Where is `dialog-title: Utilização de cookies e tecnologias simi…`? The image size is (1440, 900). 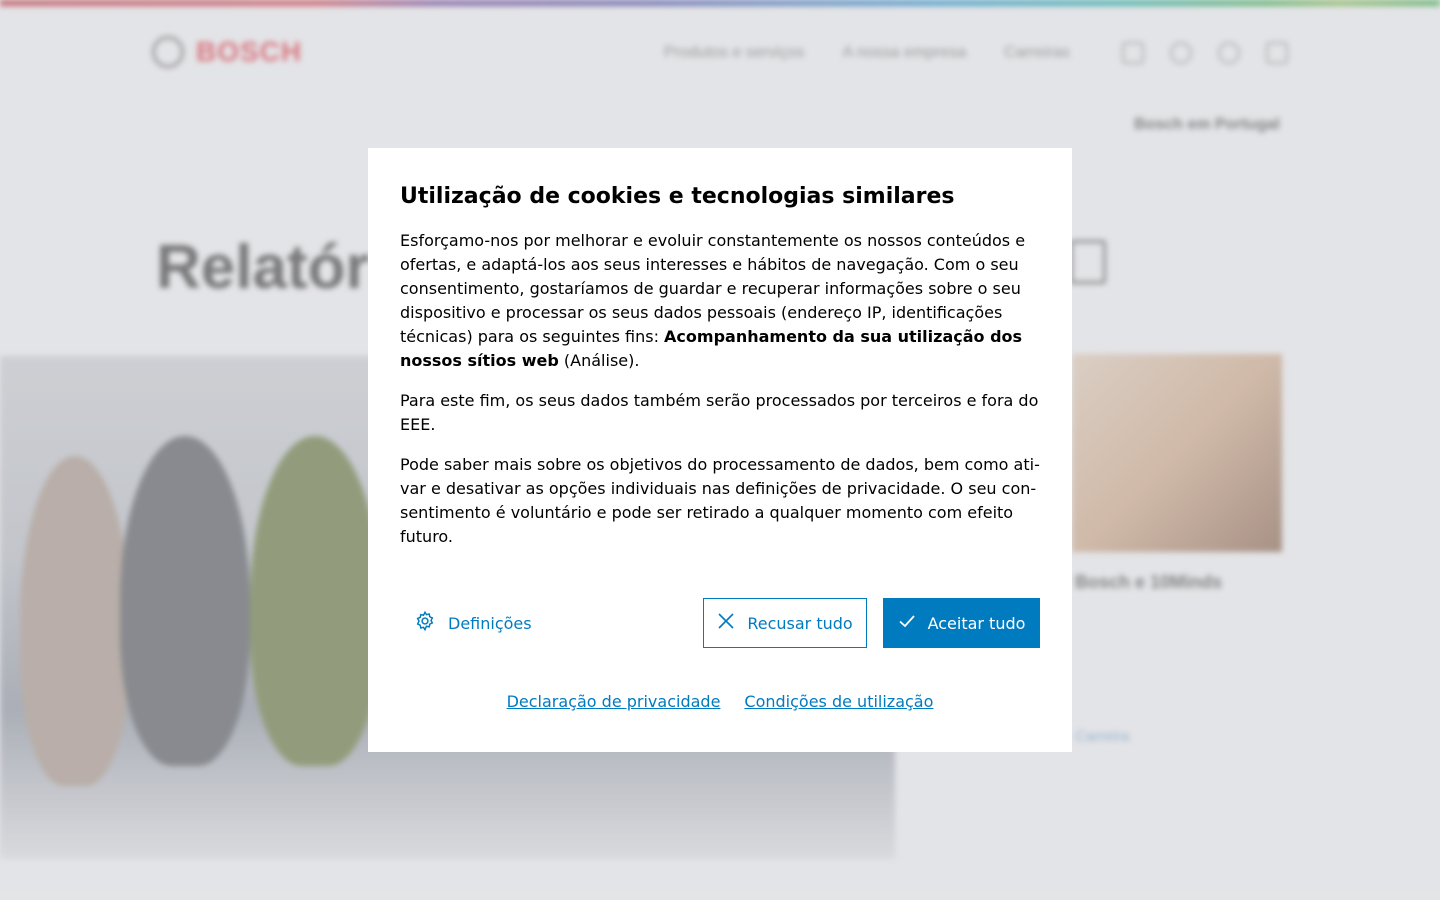
dialog-title: Utilização de cookies e tecnologias simi… is located at coordinates (677, 196).